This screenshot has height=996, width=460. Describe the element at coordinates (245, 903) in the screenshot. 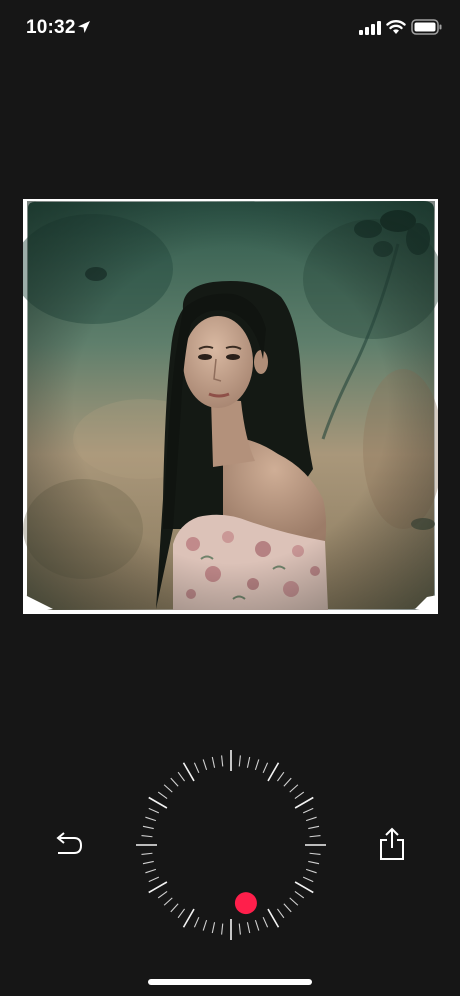

I see `dial-indicator` at that location.